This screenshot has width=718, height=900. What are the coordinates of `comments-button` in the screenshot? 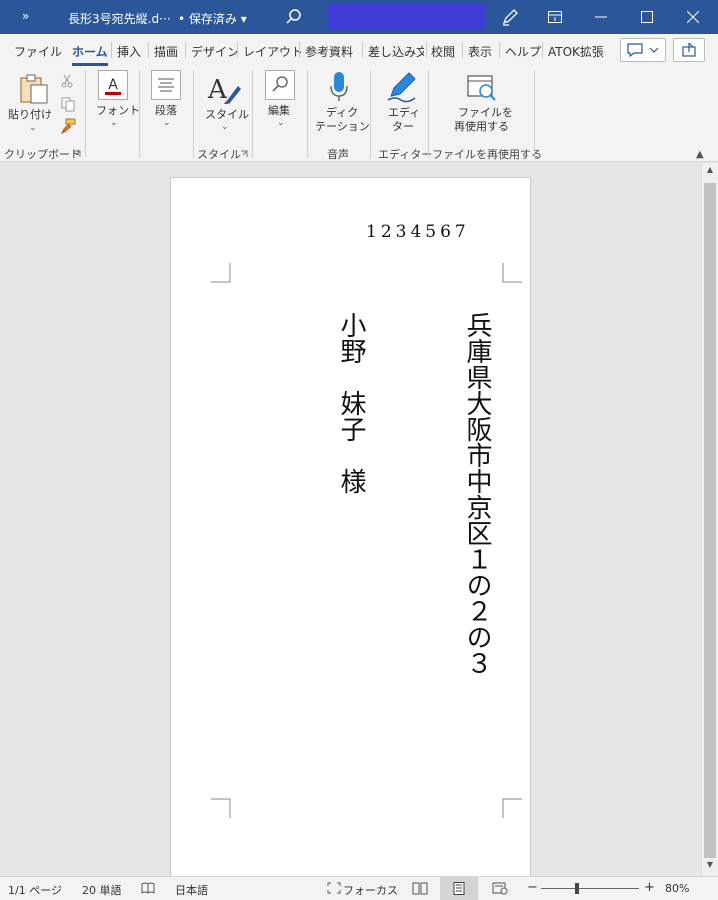 It's located at (643, 50).